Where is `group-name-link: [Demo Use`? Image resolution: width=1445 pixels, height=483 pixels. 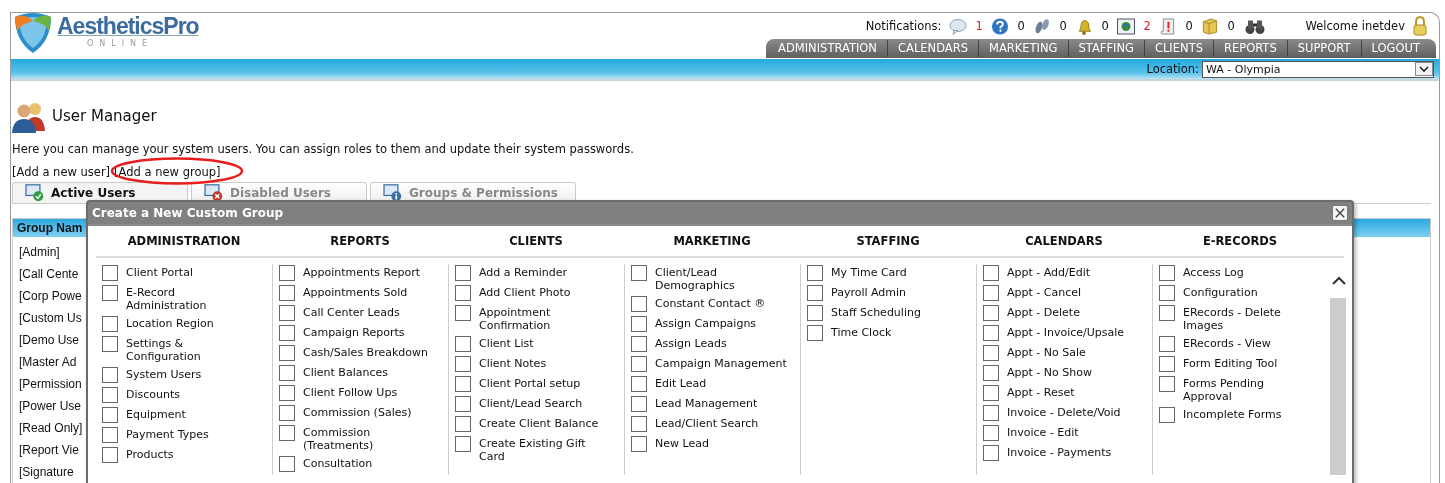 group-name-link: [Demo Use is located at coordinates (49, 340).